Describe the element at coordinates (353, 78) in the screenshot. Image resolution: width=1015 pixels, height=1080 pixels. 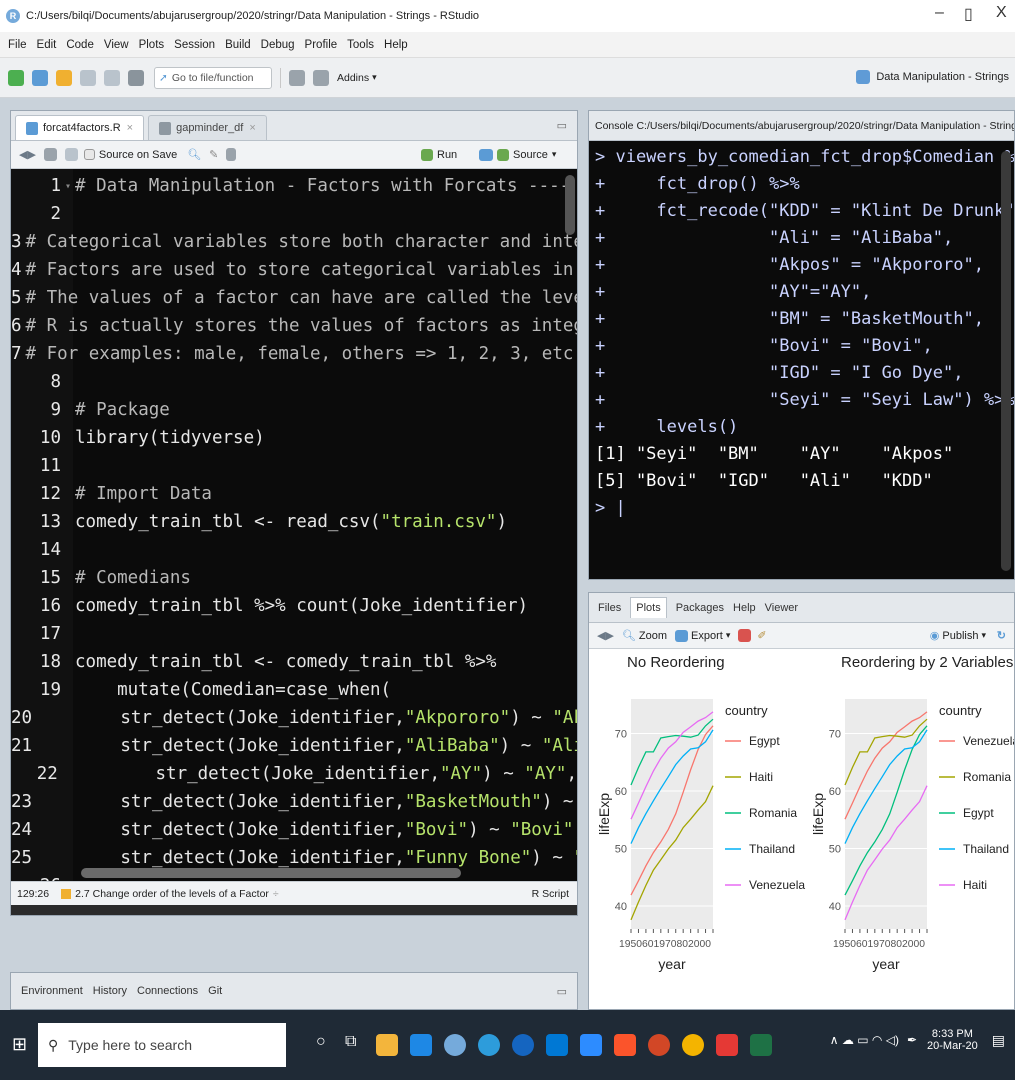
I see `addins-menu: Addins` at that location.